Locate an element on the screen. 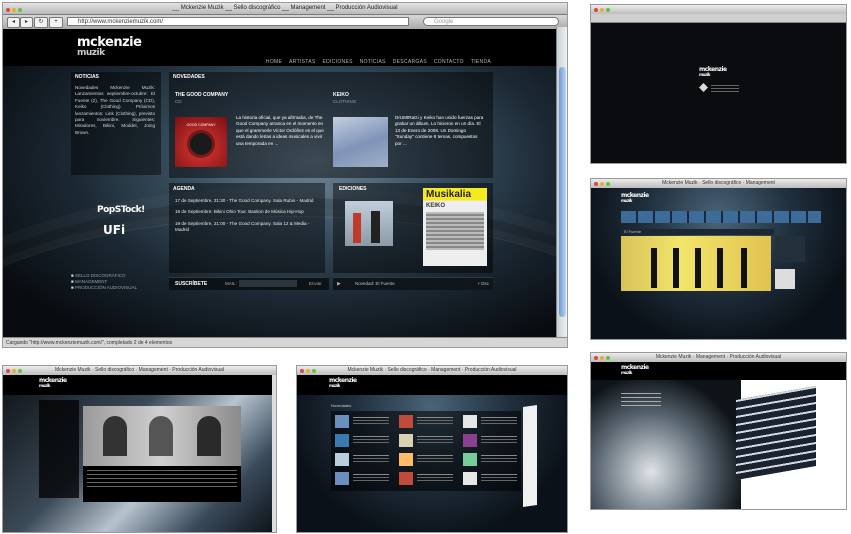 The width and height of the screenshot is (851, 534). logo-line-1: mckenzie is located at coordinates (109, 42).